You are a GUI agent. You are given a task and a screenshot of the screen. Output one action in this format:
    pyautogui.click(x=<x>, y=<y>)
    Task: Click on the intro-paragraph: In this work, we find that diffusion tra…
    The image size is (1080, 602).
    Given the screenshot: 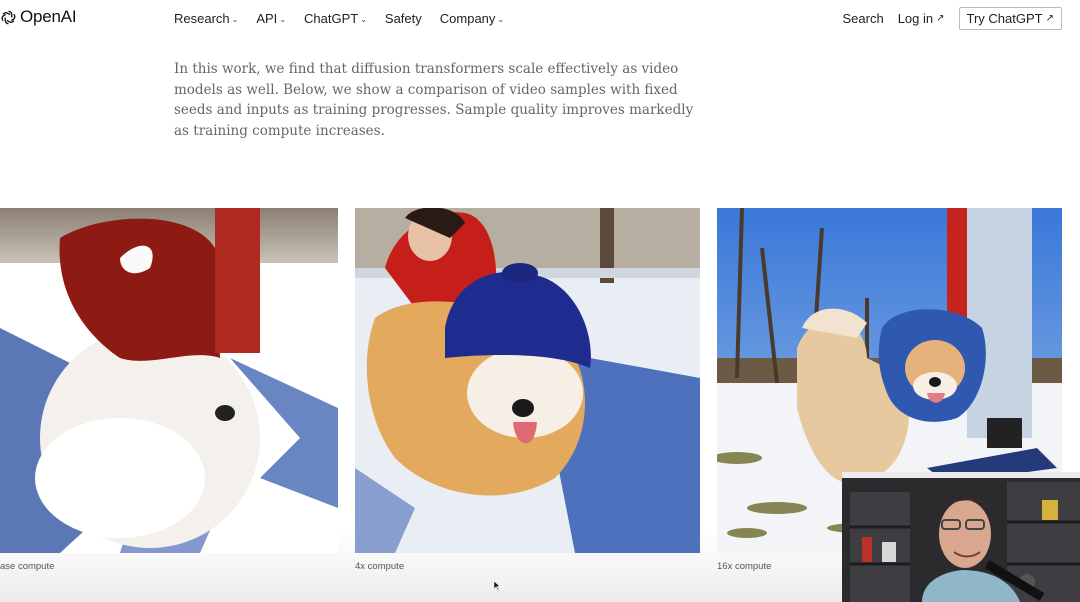 What is the action you would take?
    pyautogui.click(x=434, y=100)
    